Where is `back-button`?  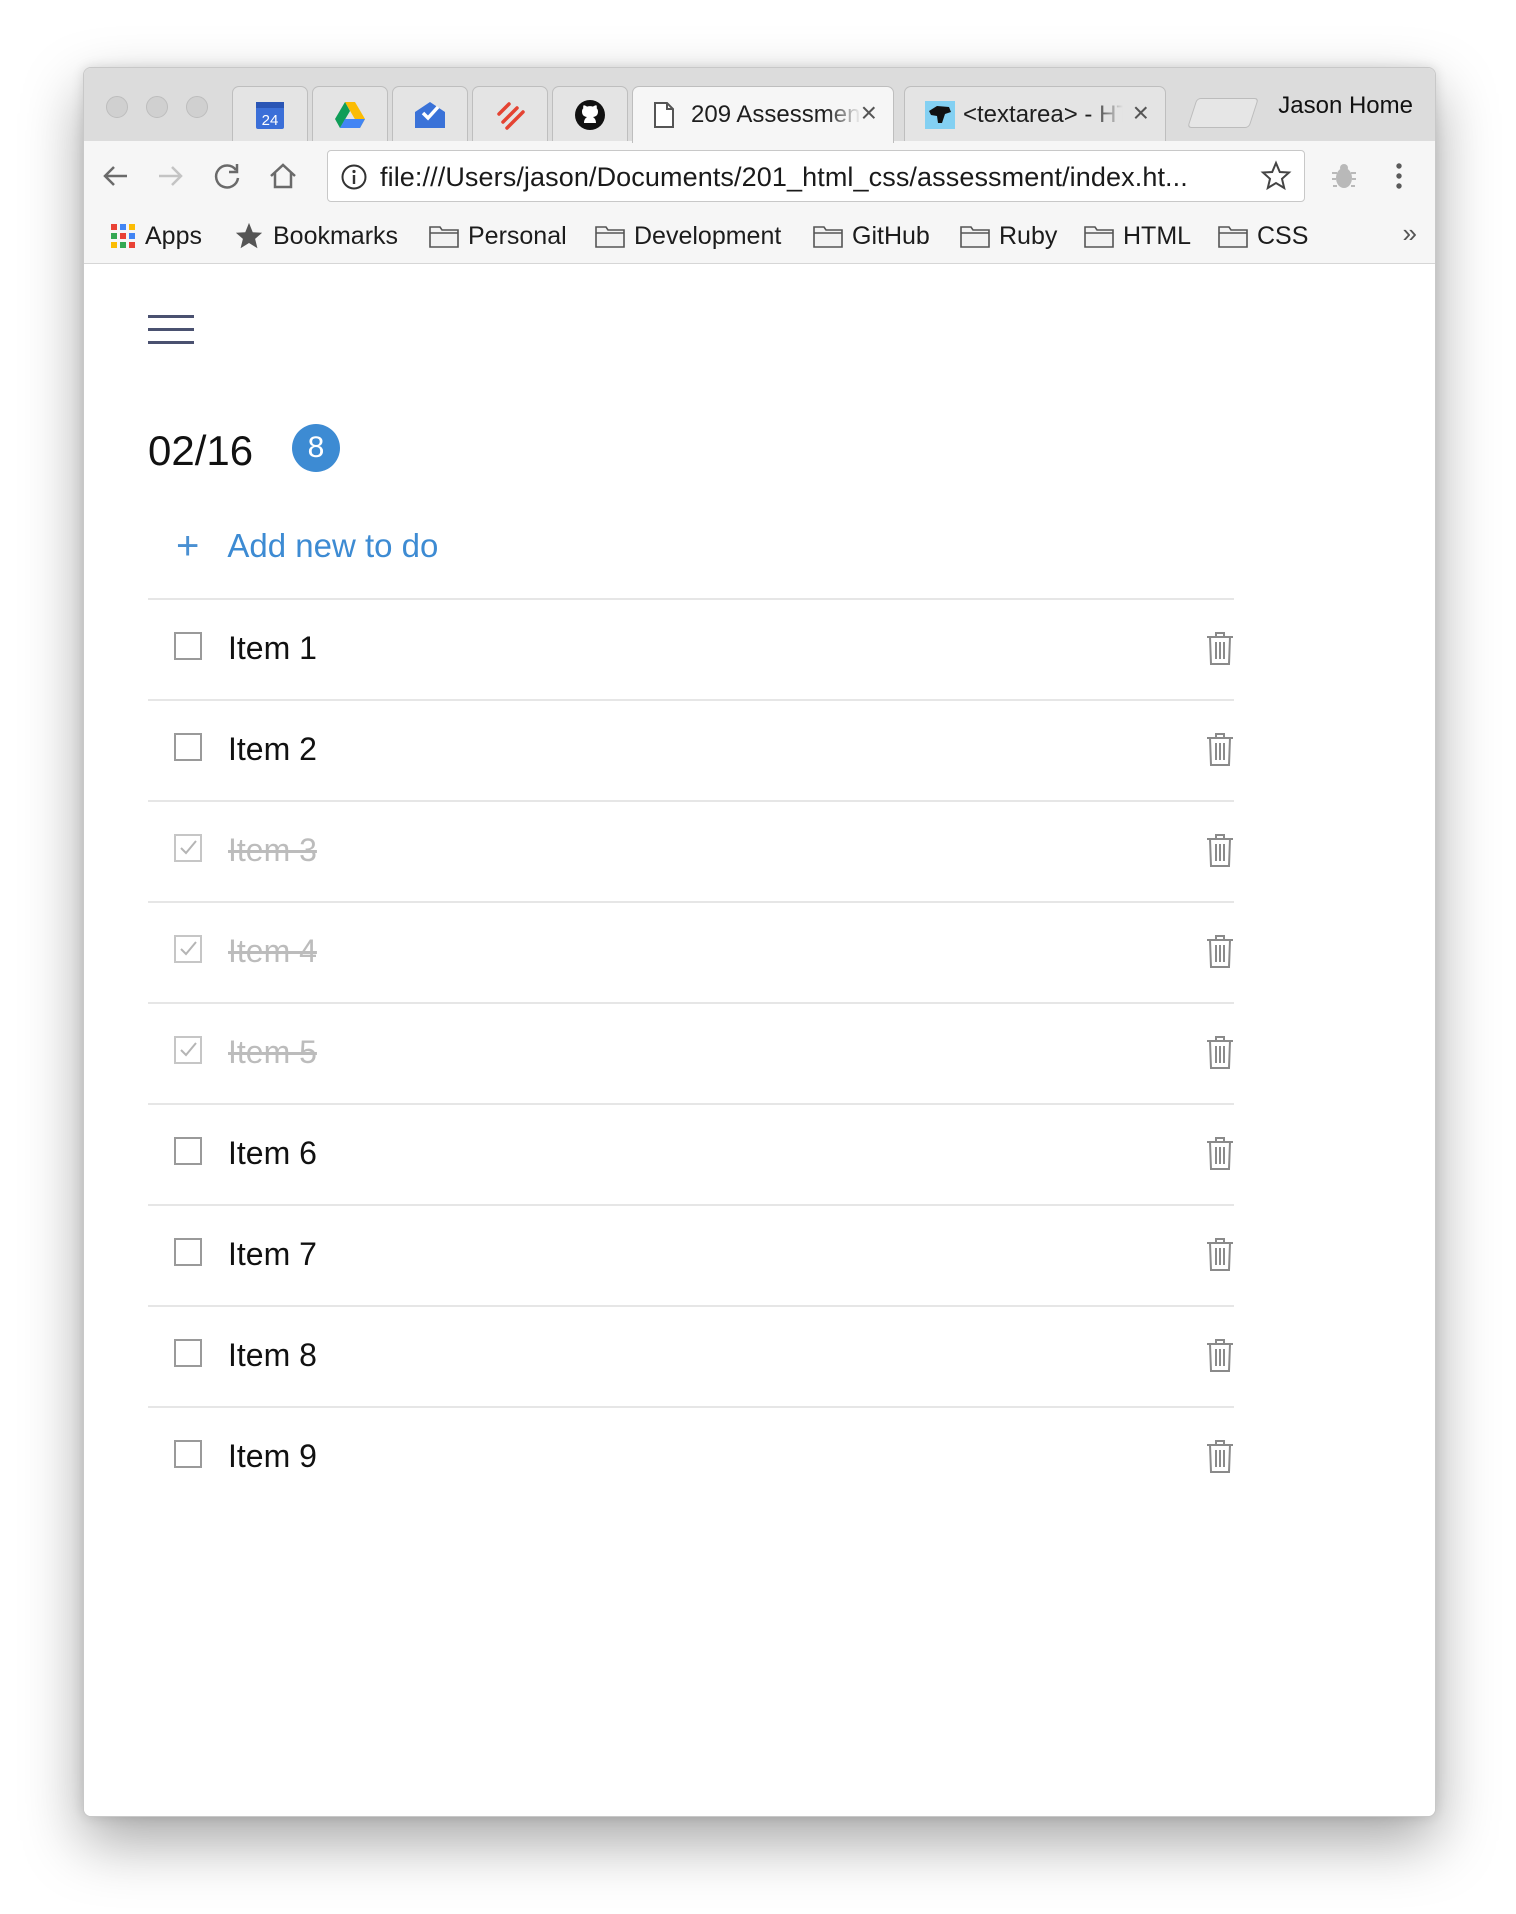 back-button is located at coordinates (115, 176).